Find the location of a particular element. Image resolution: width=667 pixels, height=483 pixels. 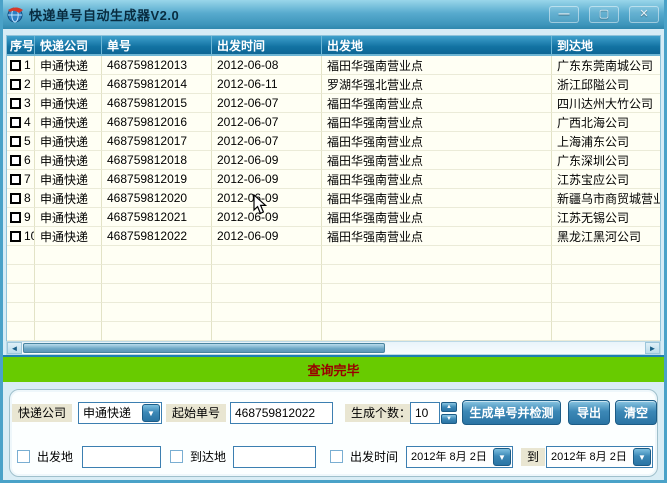

dest-input is located at coordinates (274, 457).